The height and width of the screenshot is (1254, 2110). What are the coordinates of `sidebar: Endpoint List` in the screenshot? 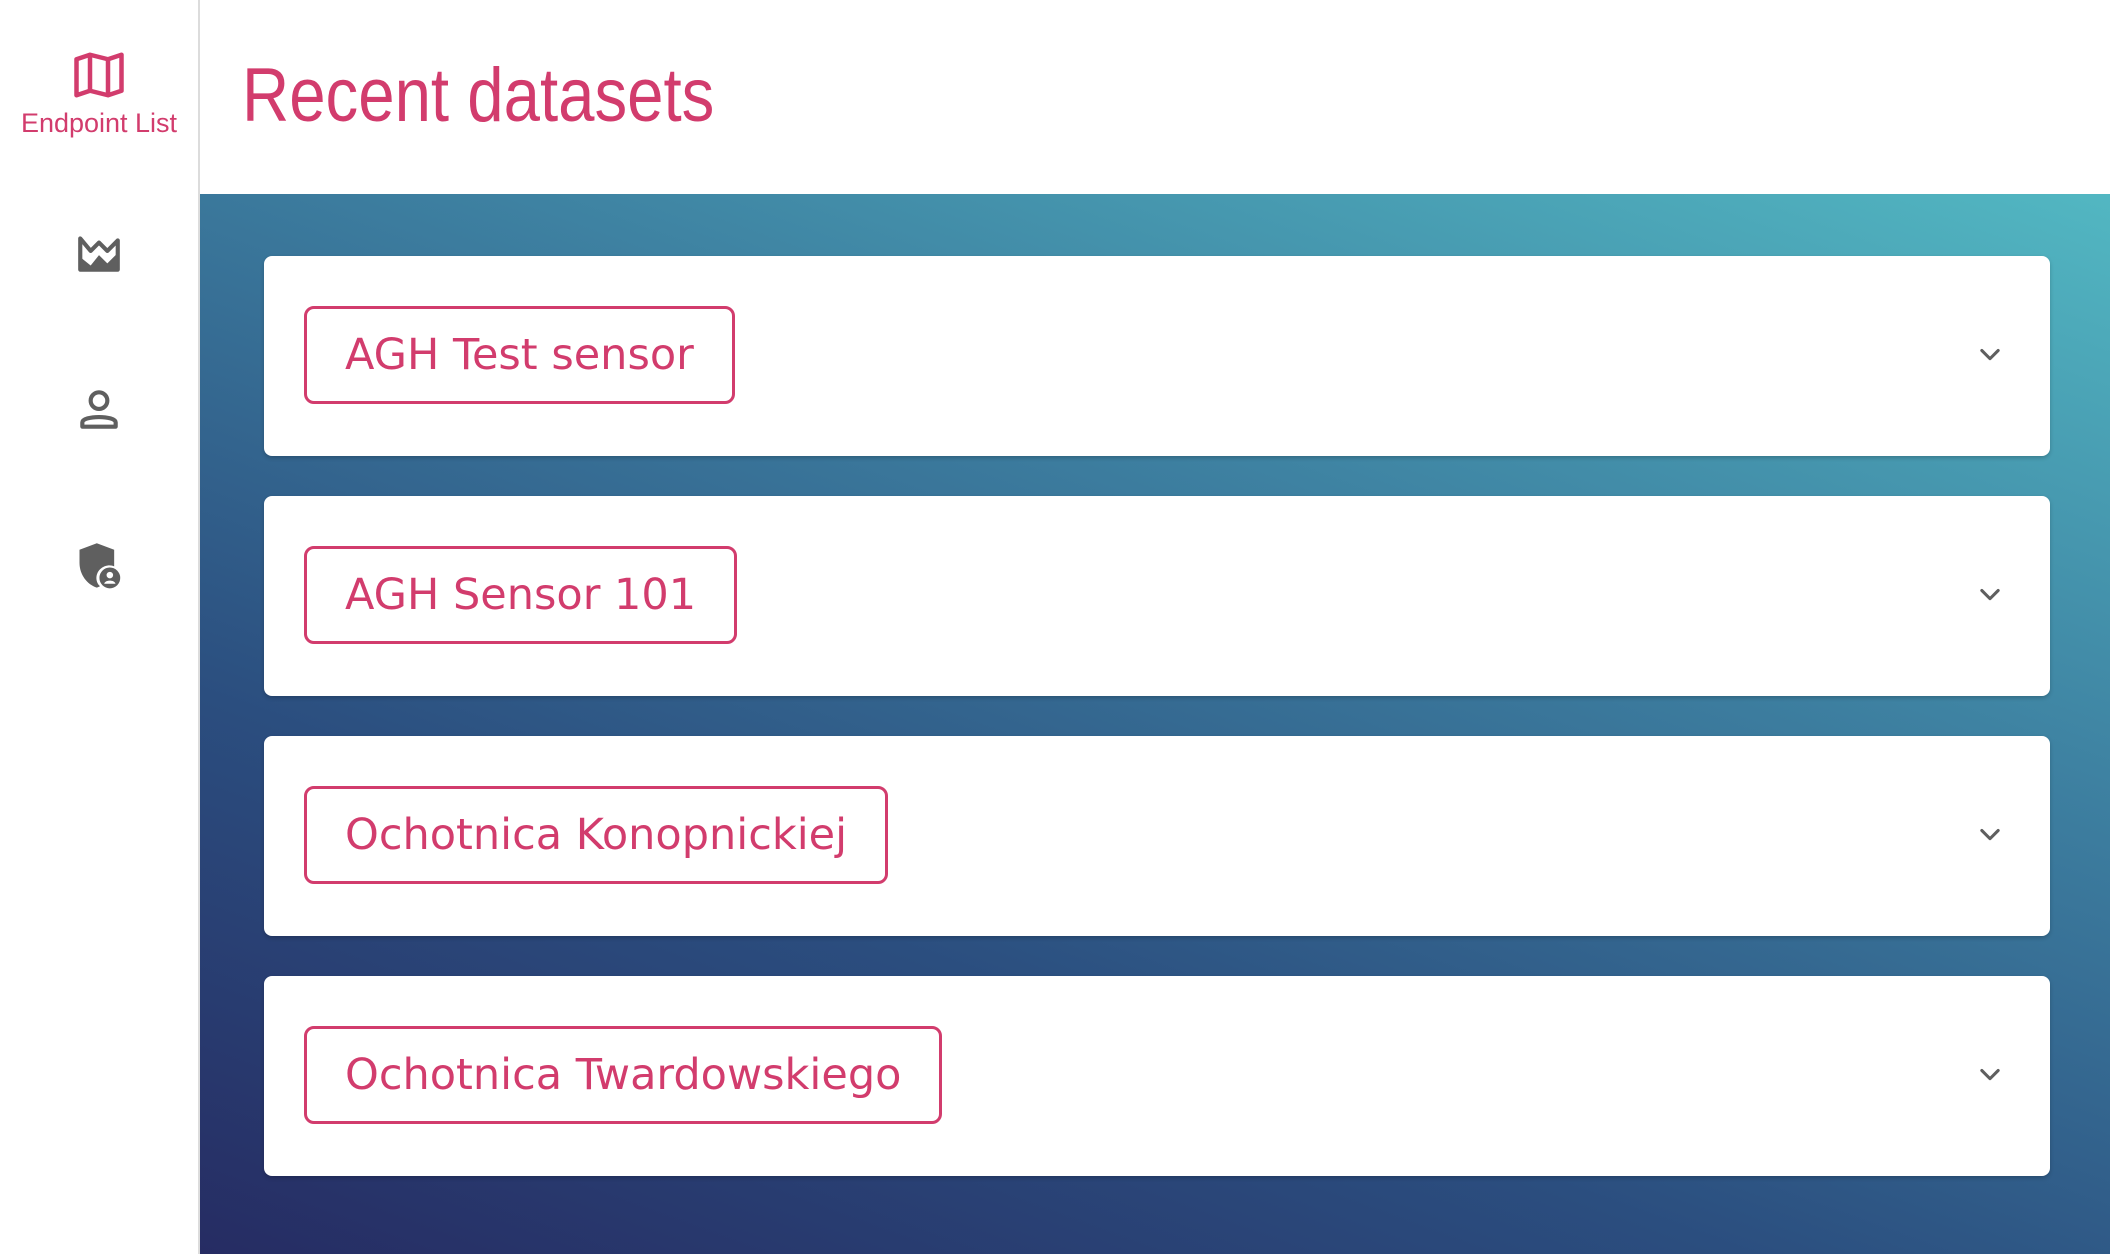 It's located at (100, 627).